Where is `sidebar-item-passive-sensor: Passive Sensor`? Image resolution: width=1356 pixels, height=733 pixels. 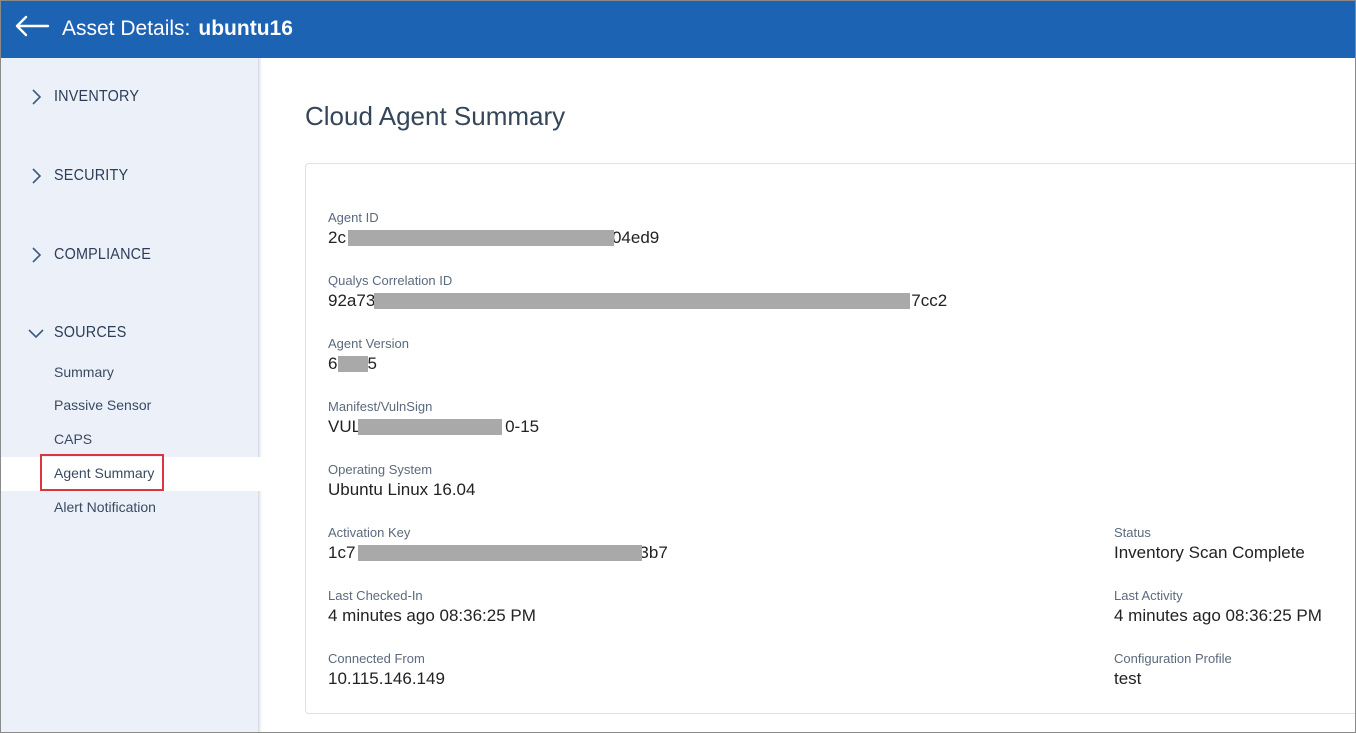
sidebar-item-passive-sensor: Passive Sensor is located at coordinates (130, 406).